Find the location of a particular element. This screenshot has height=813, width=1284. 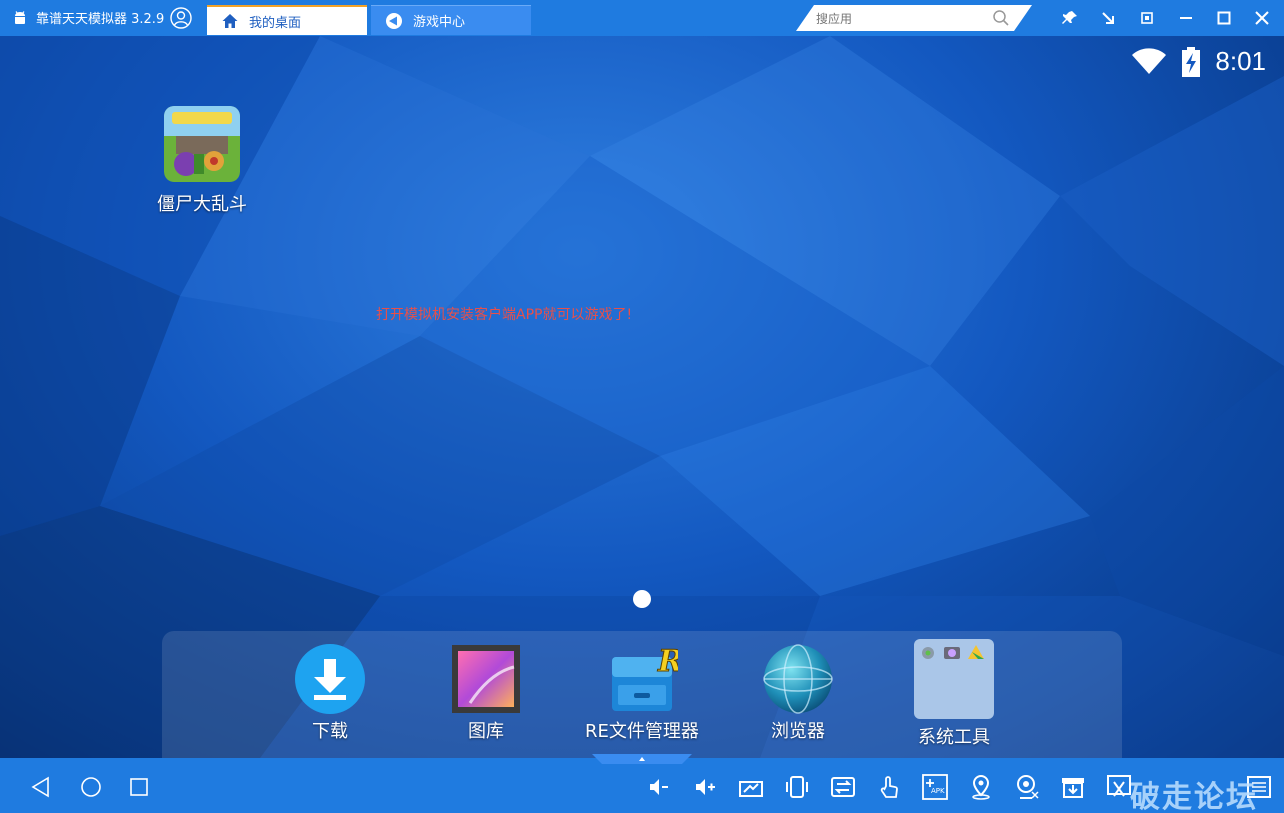

forum-watermark: 破走论坛 is located at coordinates (1194, 796).